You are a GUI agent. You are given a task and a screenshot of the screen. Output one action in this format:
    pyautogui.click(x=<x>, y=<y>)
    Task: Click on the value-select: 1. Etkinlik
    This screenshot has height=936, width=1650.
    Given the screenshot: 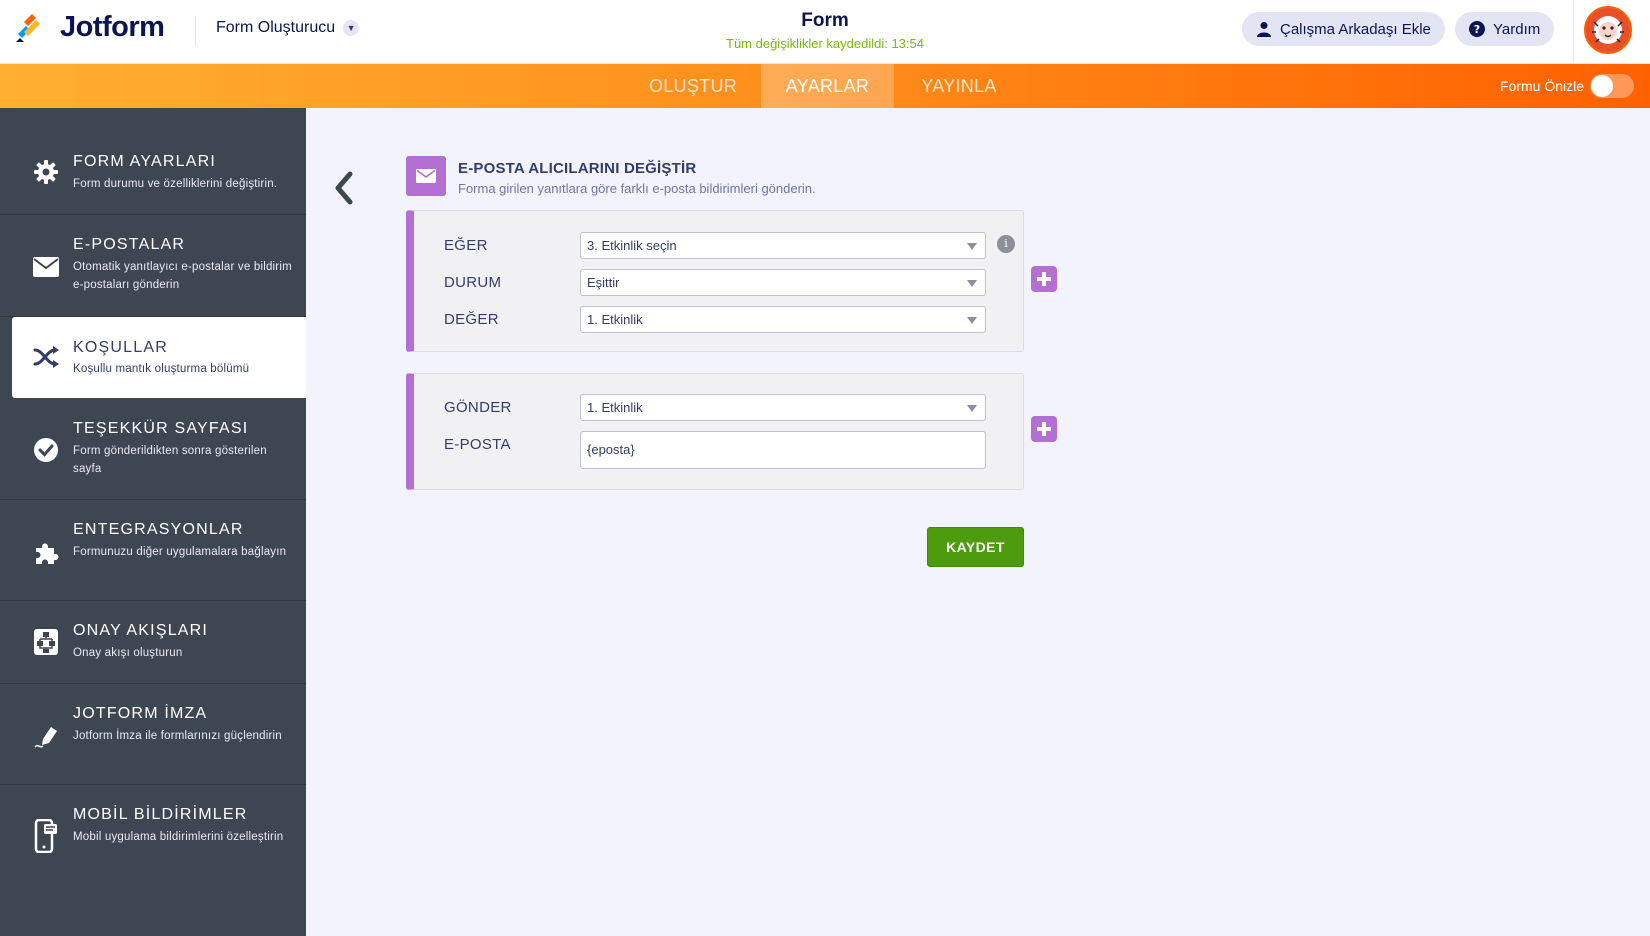 What is the action you would take?
    pyautogui.click(x=783, y=319)
    